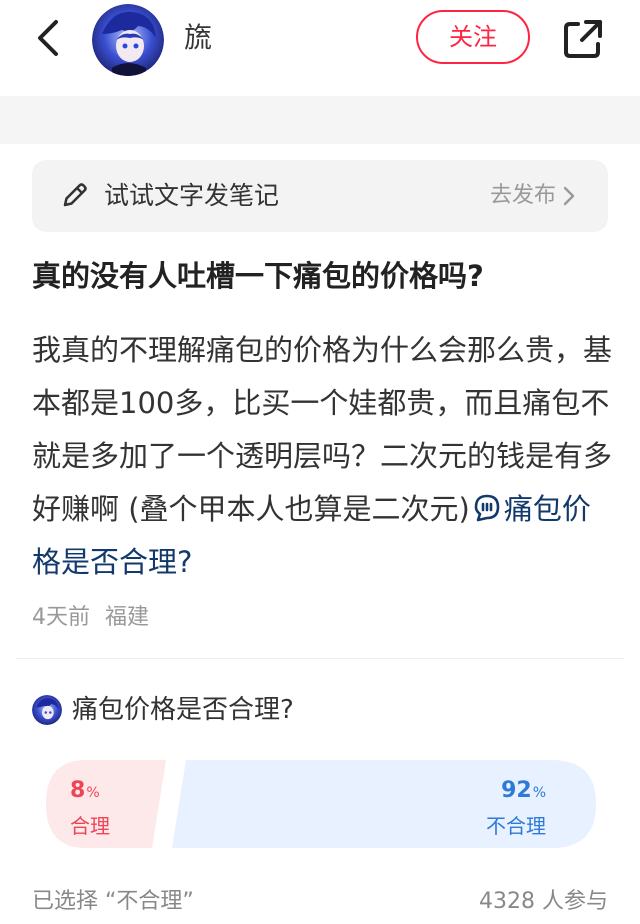 Image resolution: width=640 pixels, height=924 pixels. I want to click on chevron-left-icon, so click(48, 38).